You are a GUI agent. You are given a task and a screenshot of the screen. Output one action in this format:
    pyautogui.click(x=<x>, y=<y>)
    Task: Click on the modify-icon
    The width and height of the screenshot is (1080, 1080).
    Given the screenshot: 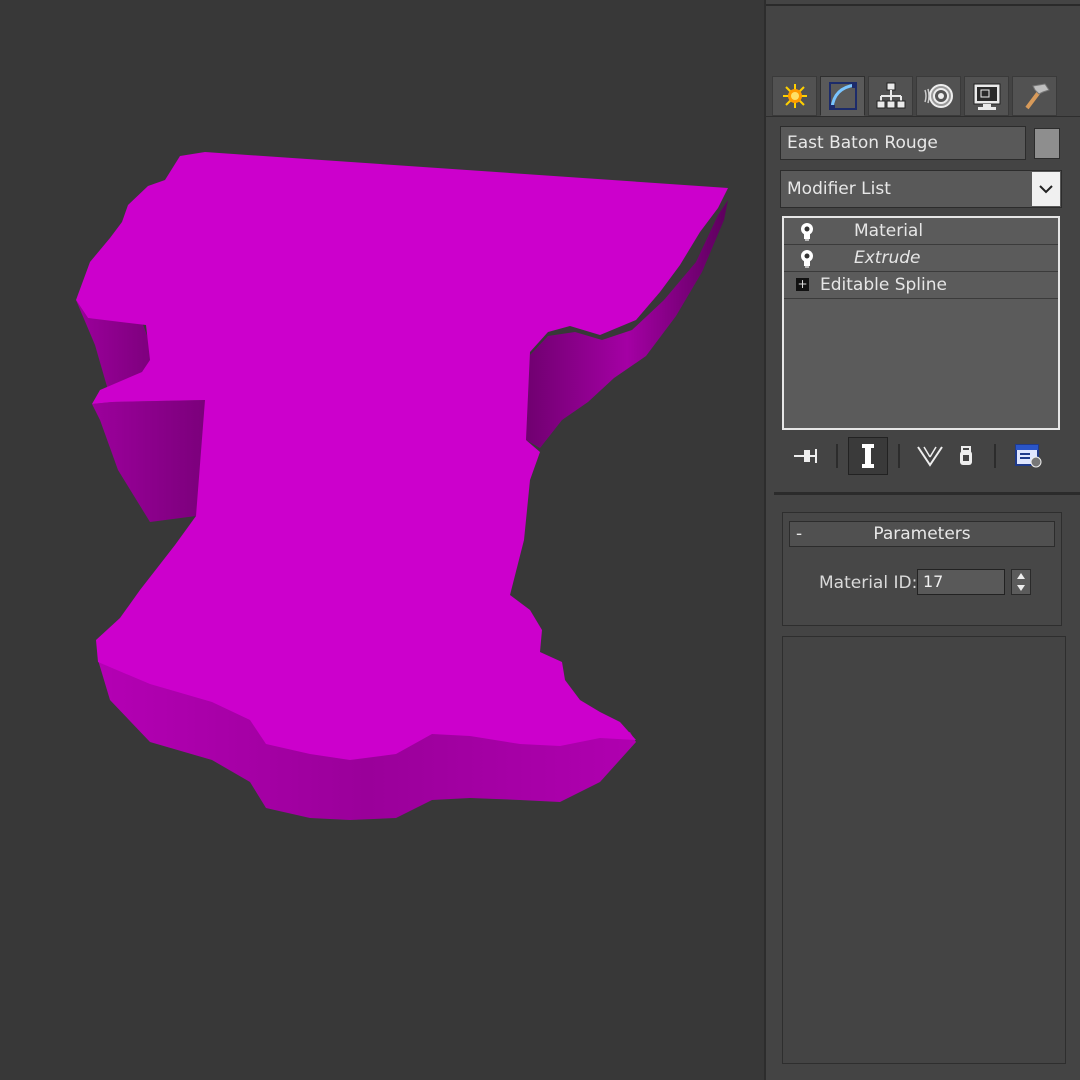 What is the action you would take?
    pyautogui.click(x=842, y=96)
    